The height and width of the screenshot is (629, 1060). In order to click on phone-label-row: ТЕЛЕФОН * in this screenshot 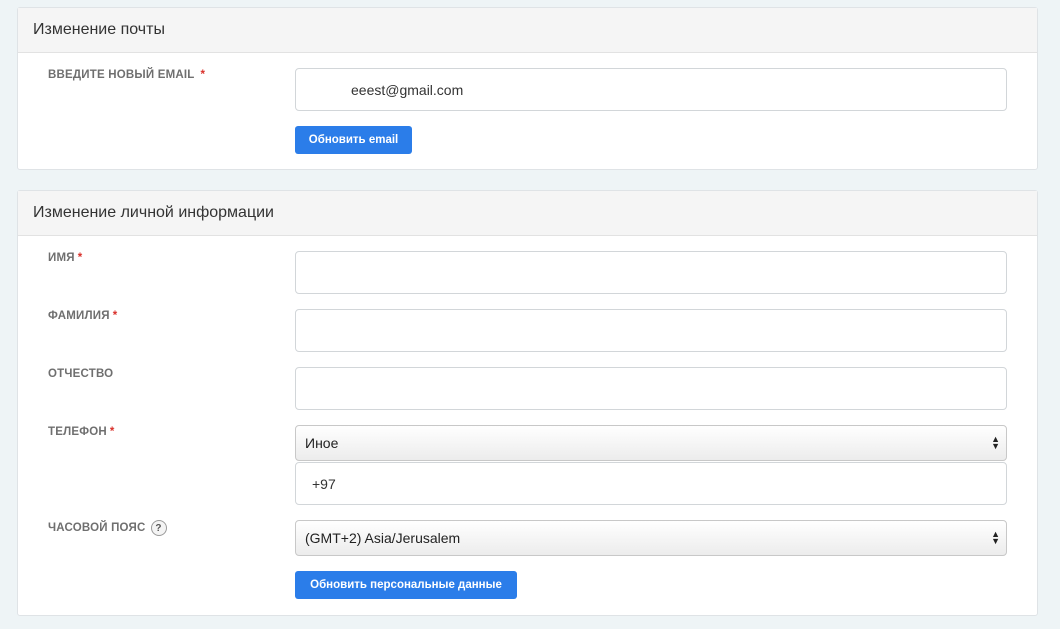, I will do `click(81, 432)`.